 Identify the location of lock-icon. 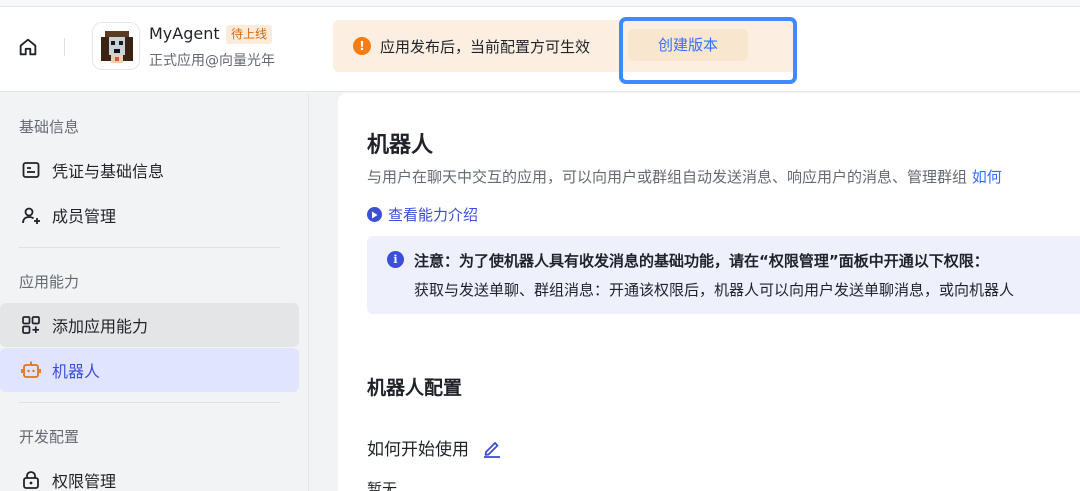
(31, 480).